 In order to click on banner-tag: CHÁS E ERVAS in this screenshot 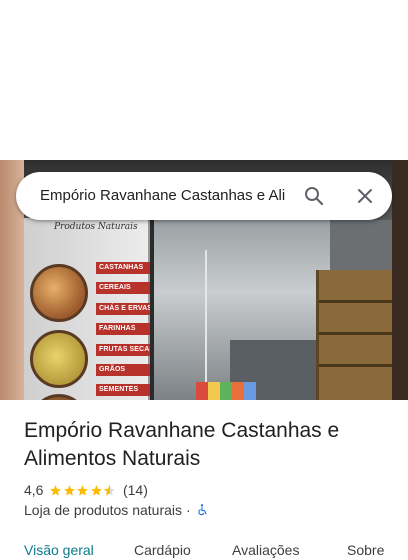, I will do `click(123, 308)`.